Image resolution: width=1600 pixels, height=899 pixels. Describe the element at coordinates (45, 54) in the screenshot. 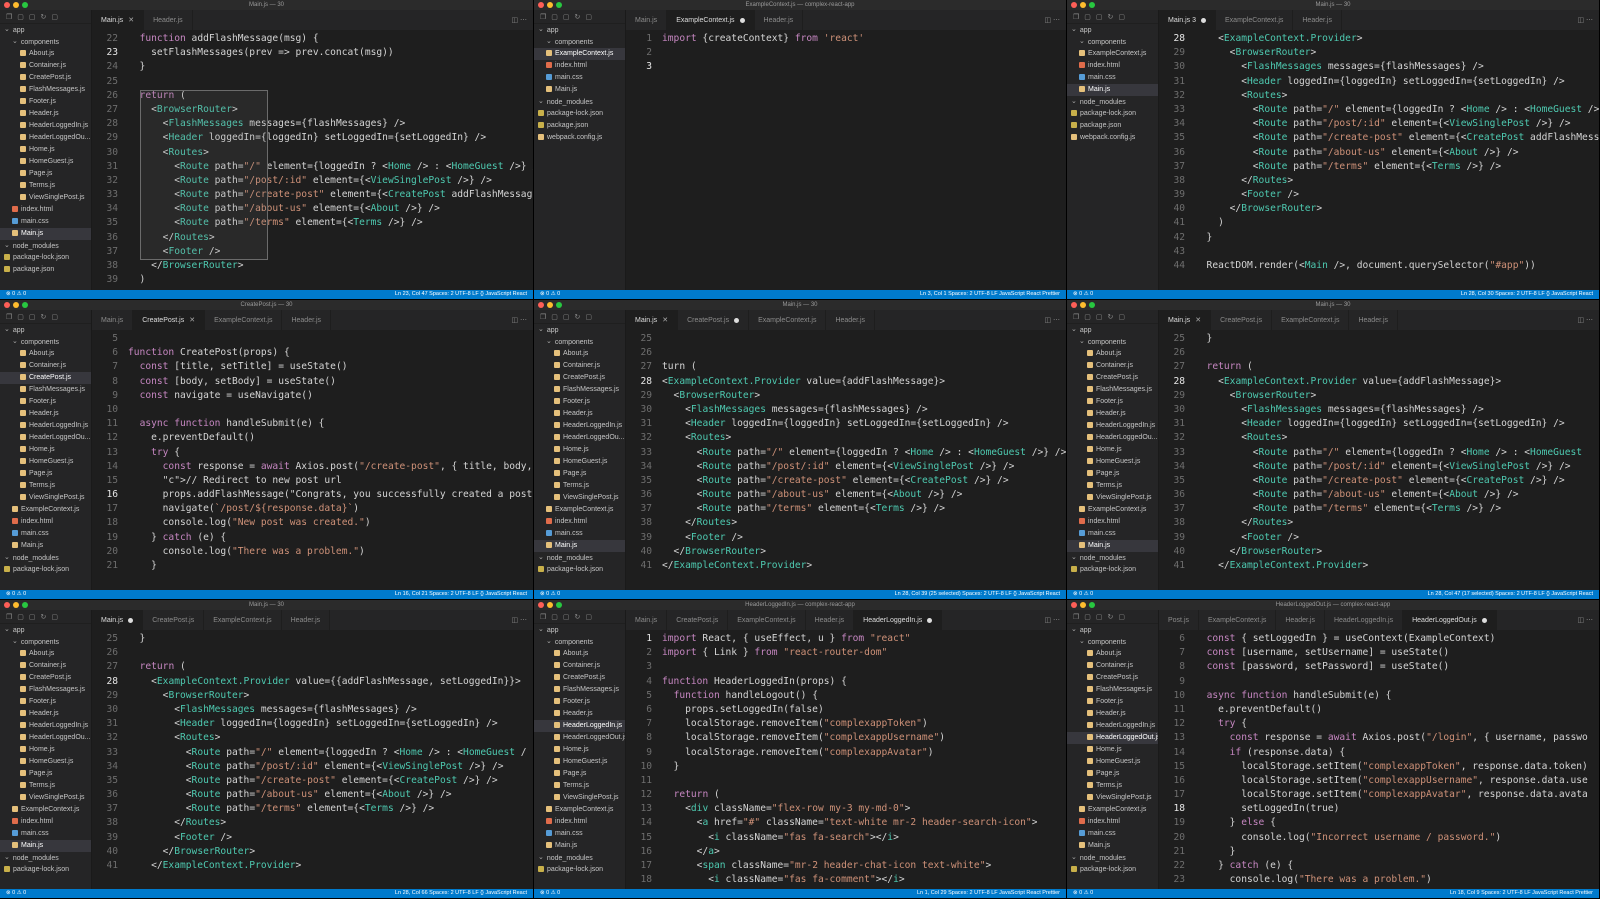

I see `explorer-file: About.js` at that location.